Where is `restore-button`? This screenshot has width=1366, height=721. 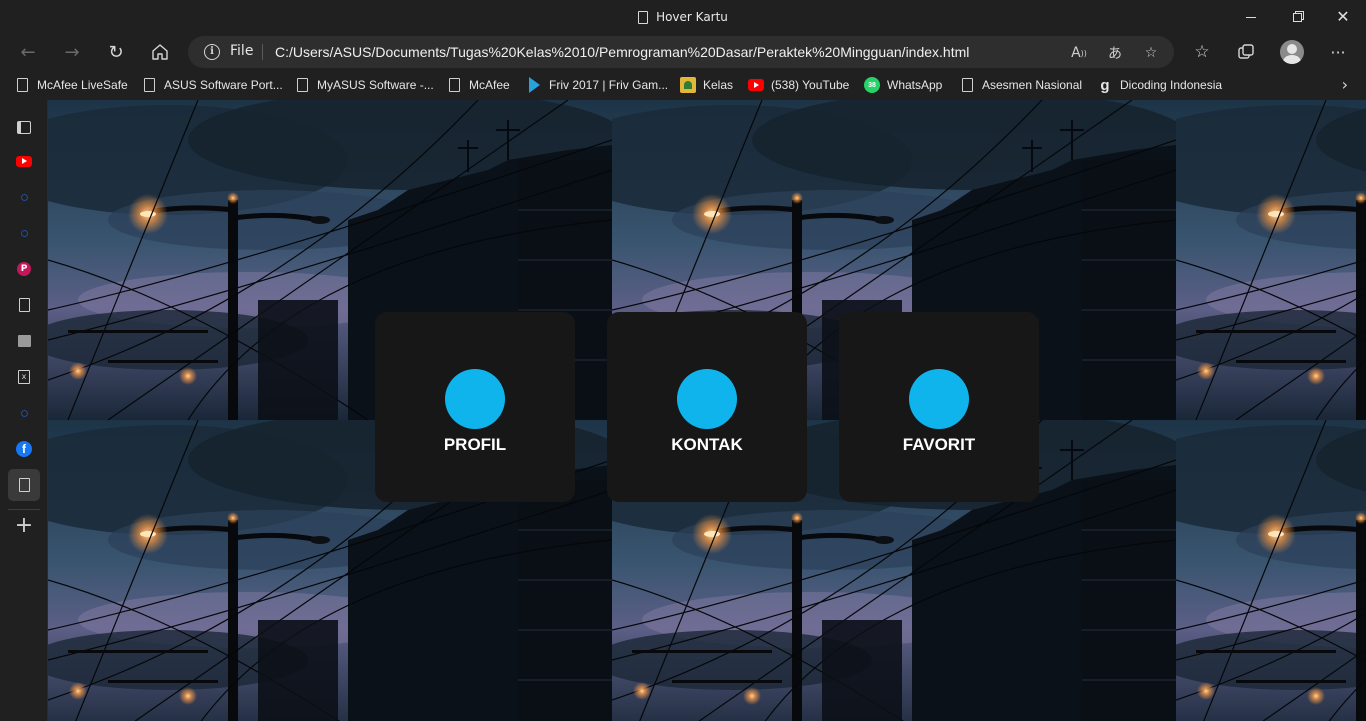
restore-button is located at coordinates (1297, 17).